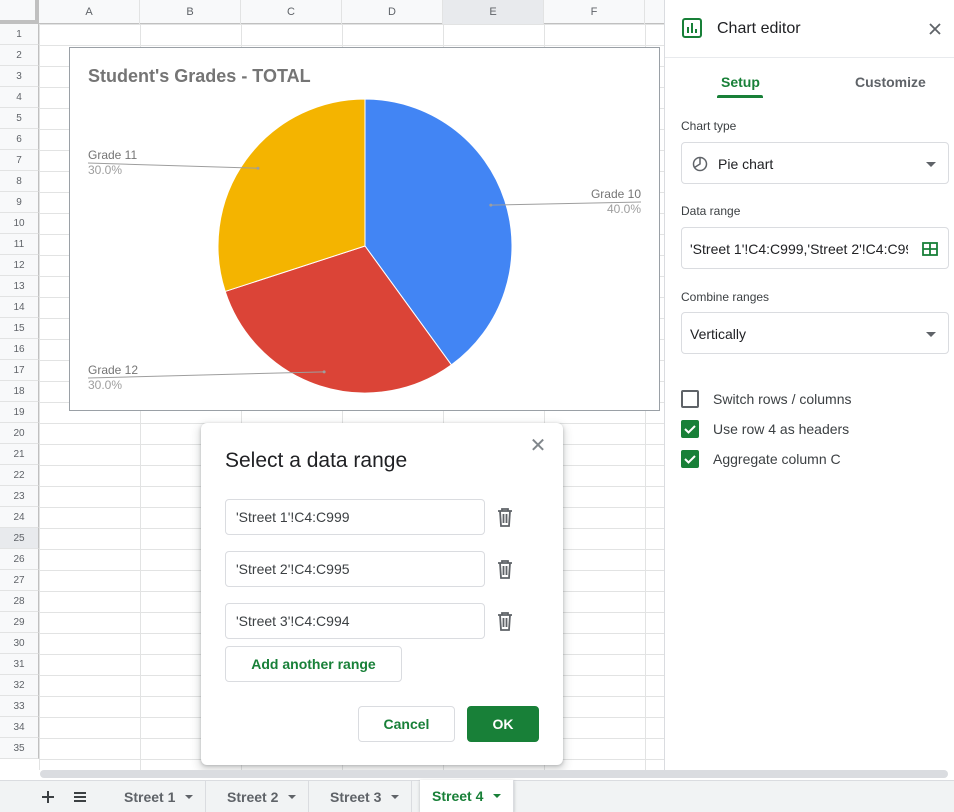  Describe the element at coordinates (740, 82) in the screenshot. I see `tab-setup: Setup` at that location.